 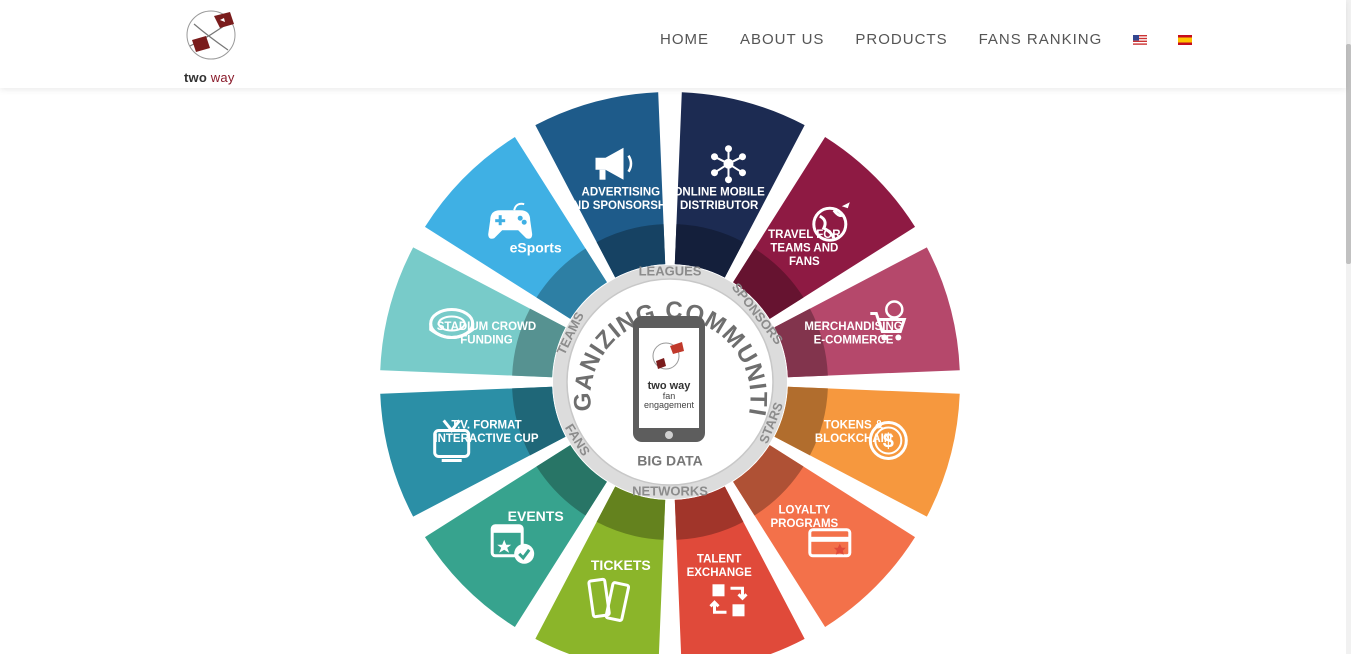 I want to click on segment-label: ONLINE MOBILE, so click(x=719, y=193).